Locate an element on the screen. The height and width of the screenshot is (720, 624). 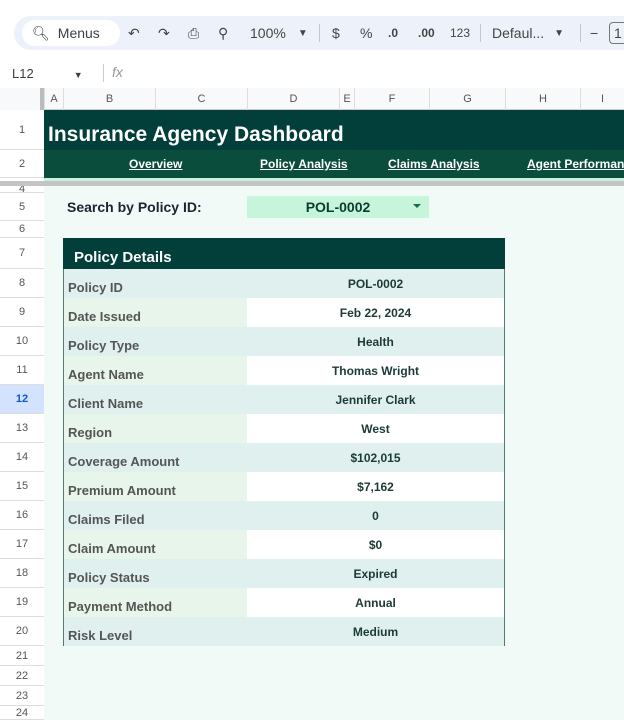
menus-search: 🔍︎ Menus is located at coordinates (71, 33).